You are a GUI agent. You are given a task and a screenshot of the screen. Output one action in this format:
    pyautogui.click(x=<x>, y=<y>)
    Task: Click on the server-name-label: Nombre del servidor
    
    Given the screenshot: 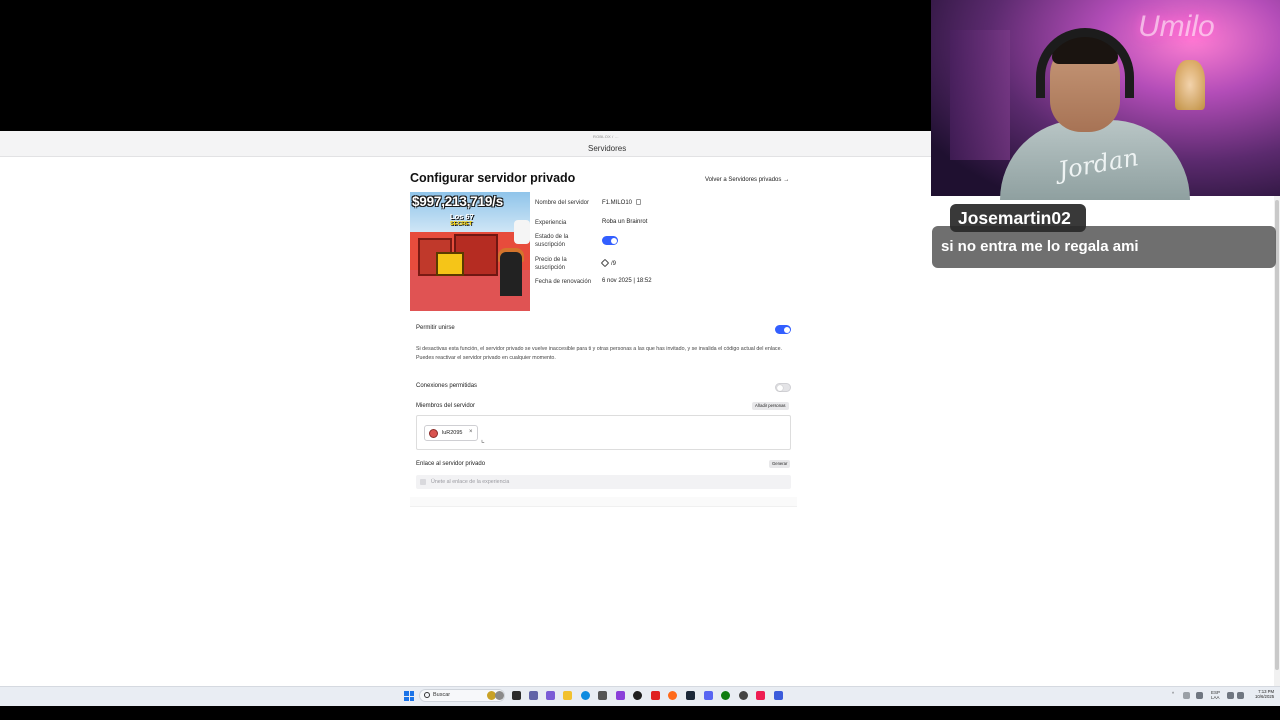 What is the action you would take?
    pyautogui.click(x=562, y=203)
    